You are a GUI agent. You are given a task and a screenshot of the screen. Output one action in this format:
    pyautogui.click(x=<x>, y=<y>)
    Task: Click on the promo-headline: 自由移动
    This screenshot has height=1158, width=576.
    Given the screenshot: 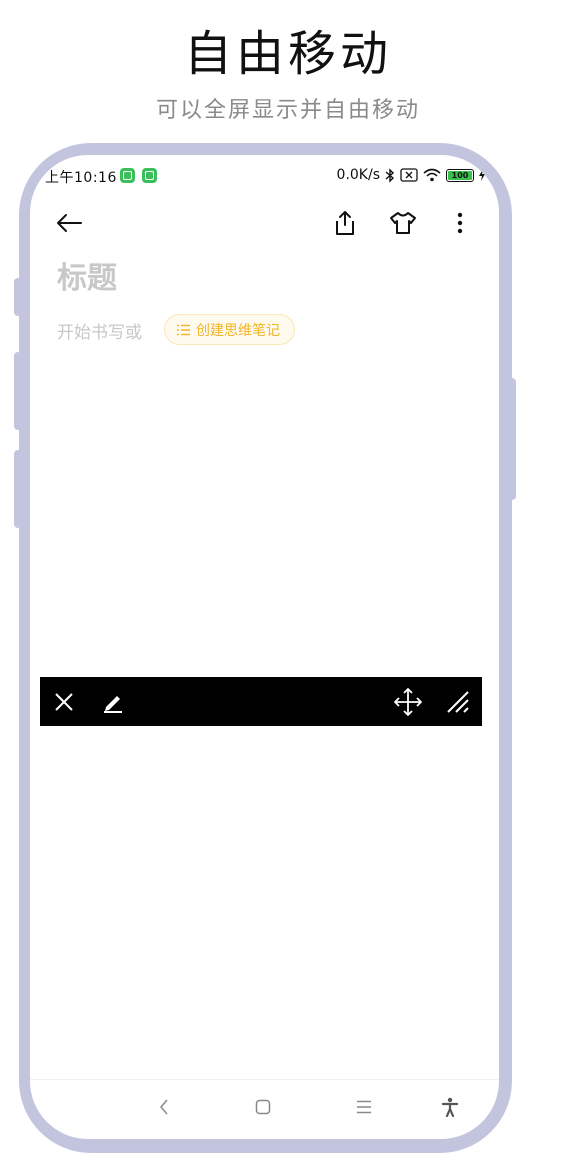 What is the action you would take?
    pyautogui.click(x=287, y=54)
    